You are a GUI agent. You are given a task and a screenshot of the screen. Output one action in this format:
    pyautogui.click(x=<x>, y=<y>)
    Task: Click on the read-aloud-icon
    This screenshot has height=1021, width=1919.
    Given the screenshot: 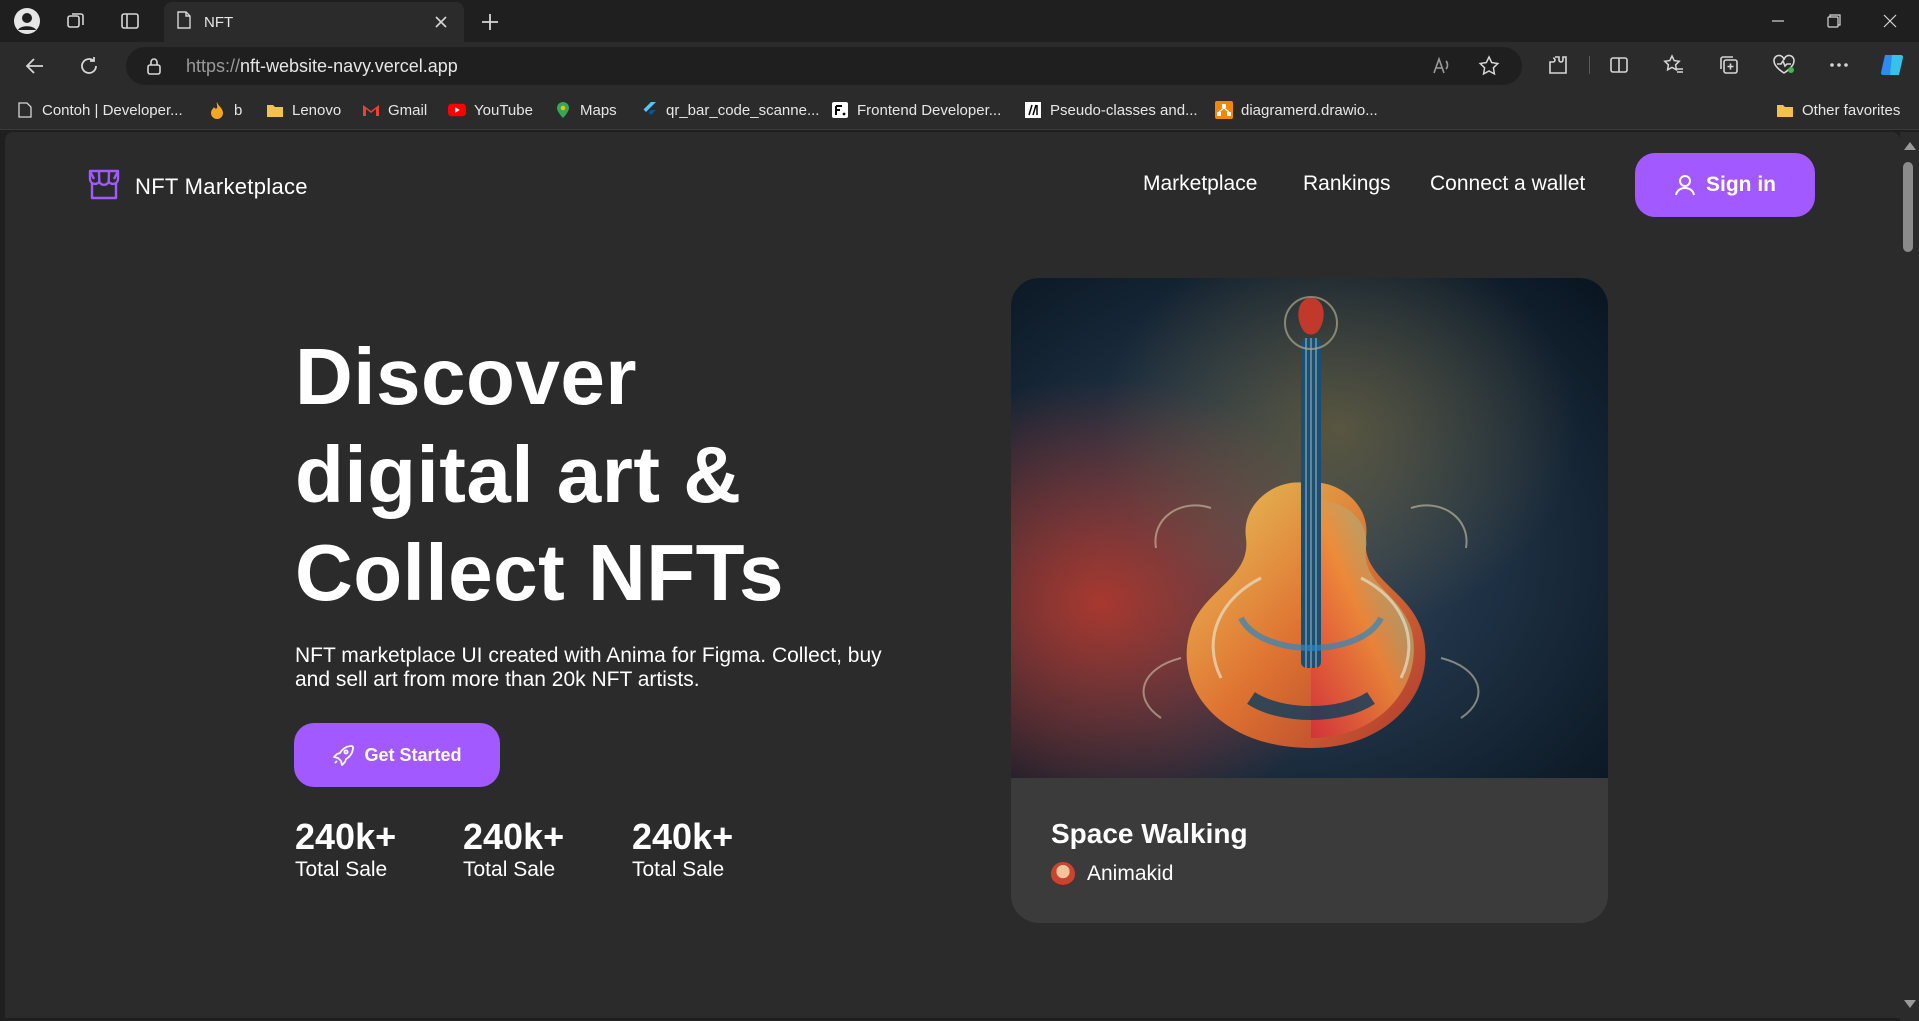 What is the action you would take?
    pyautogui.click(x=1442, y=68)
    